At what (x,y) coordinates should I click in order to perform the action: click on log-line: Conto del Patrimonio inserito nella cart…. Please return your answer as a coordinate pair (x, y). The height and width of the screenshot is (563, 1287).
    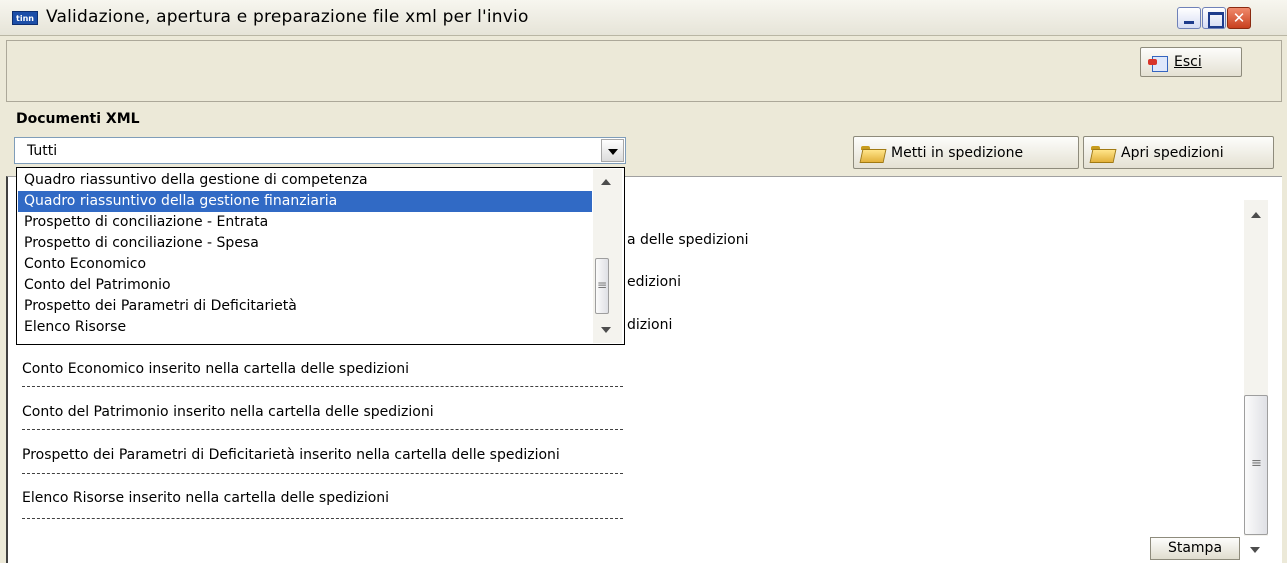
    Looking at the image, I should click on (228, 412).